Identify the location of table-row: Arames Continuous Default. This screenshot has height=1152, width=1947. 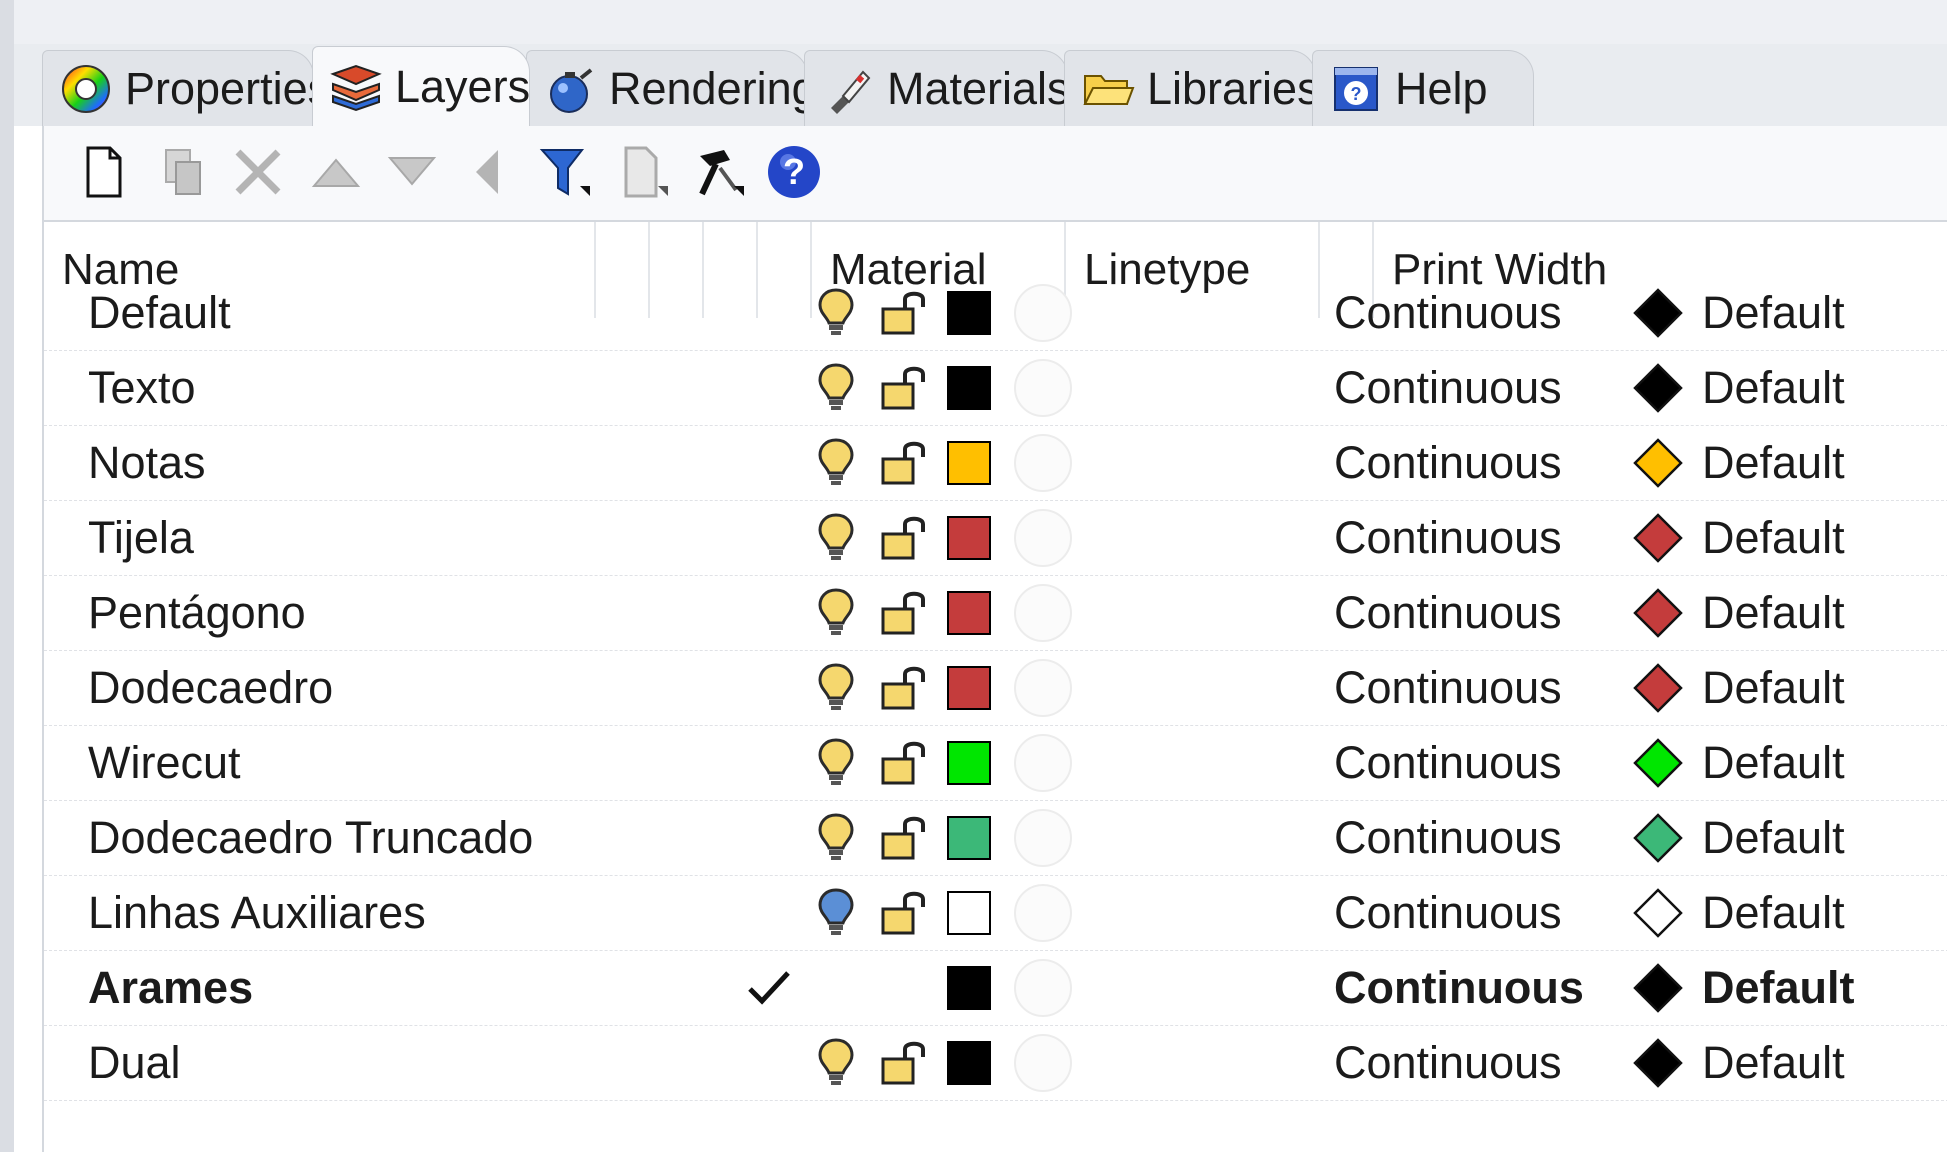
(995, 988).